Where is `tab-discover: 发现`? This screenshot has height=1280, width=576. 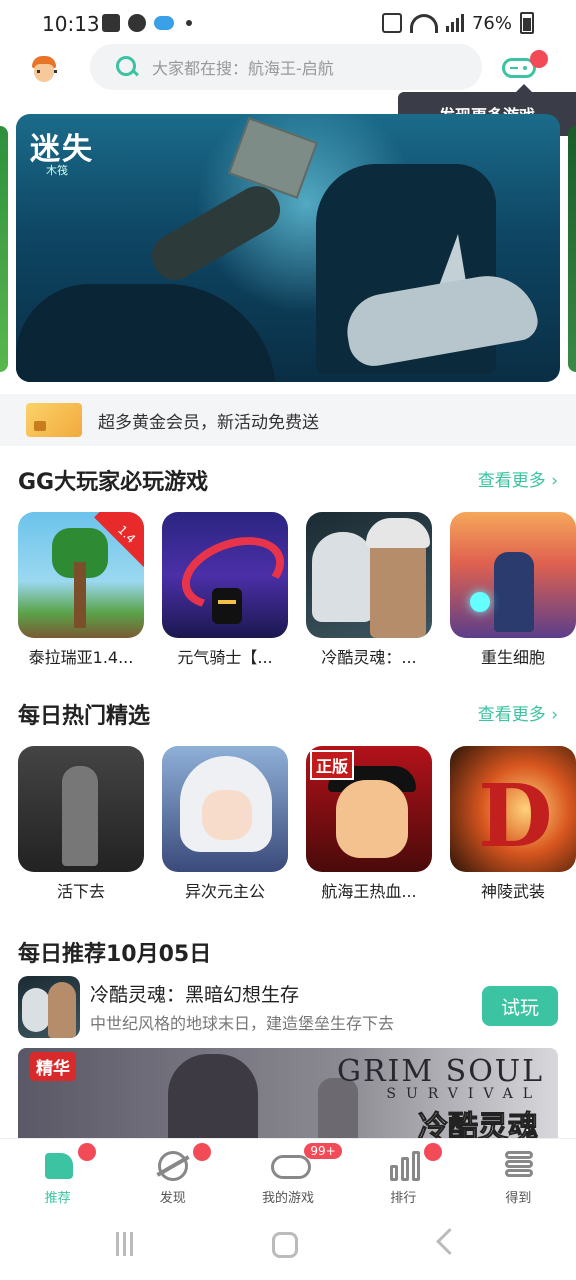
tab-discover: 发现 is located at coordinates (172, 1174).